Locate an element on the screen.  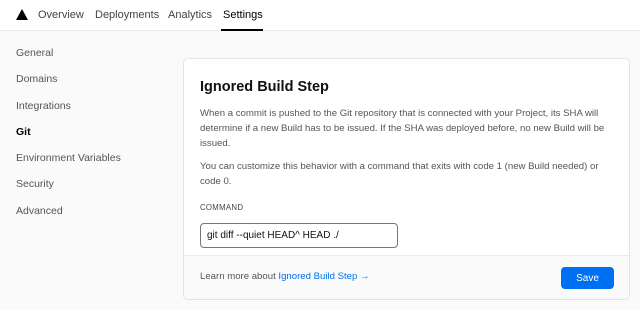
footer-learn-more-text: Learn more about is located at coordinates (238, 276).